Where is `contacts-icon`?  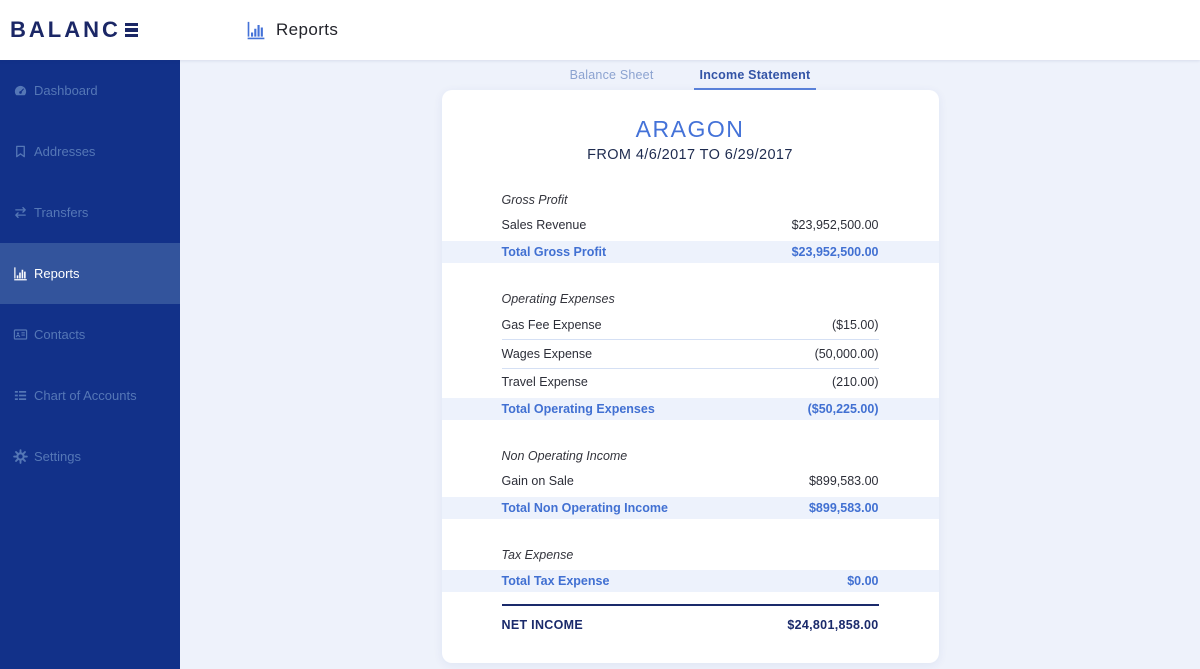
contacts-icon is located at coordinates (20, 334).